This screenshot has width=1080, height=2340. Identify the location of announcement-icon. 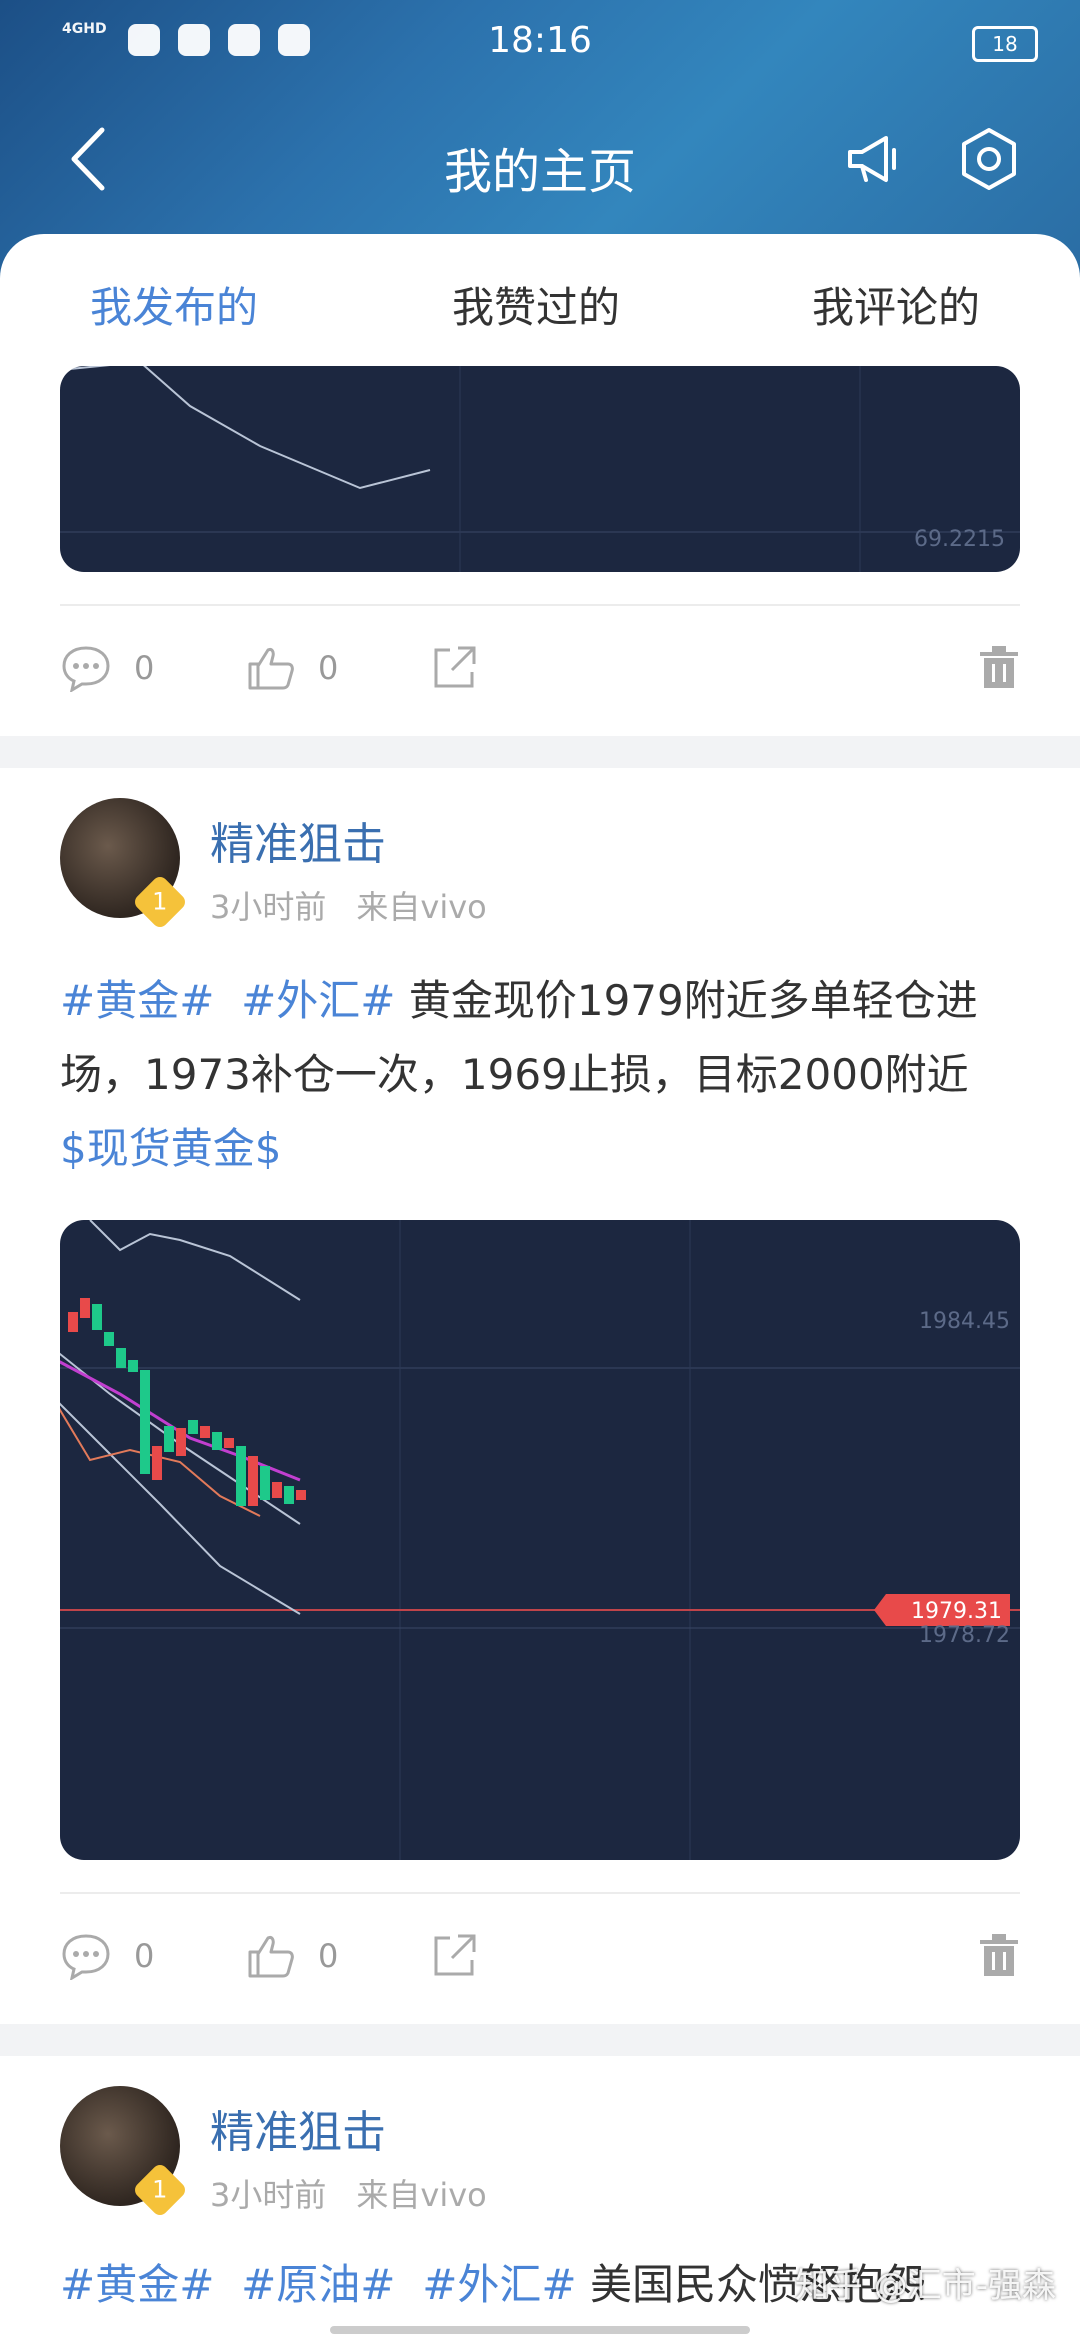
(875, 159).